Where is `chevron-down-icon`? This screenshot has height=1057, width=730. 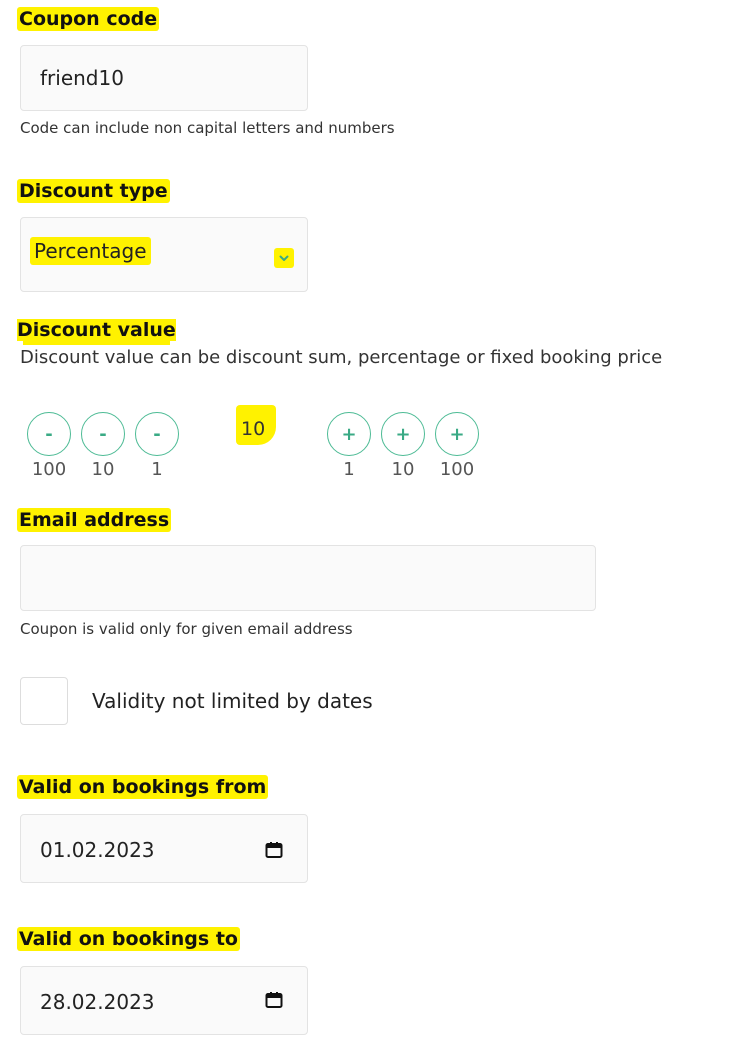 chevron-down-icon is located at coordinates (284, 258).